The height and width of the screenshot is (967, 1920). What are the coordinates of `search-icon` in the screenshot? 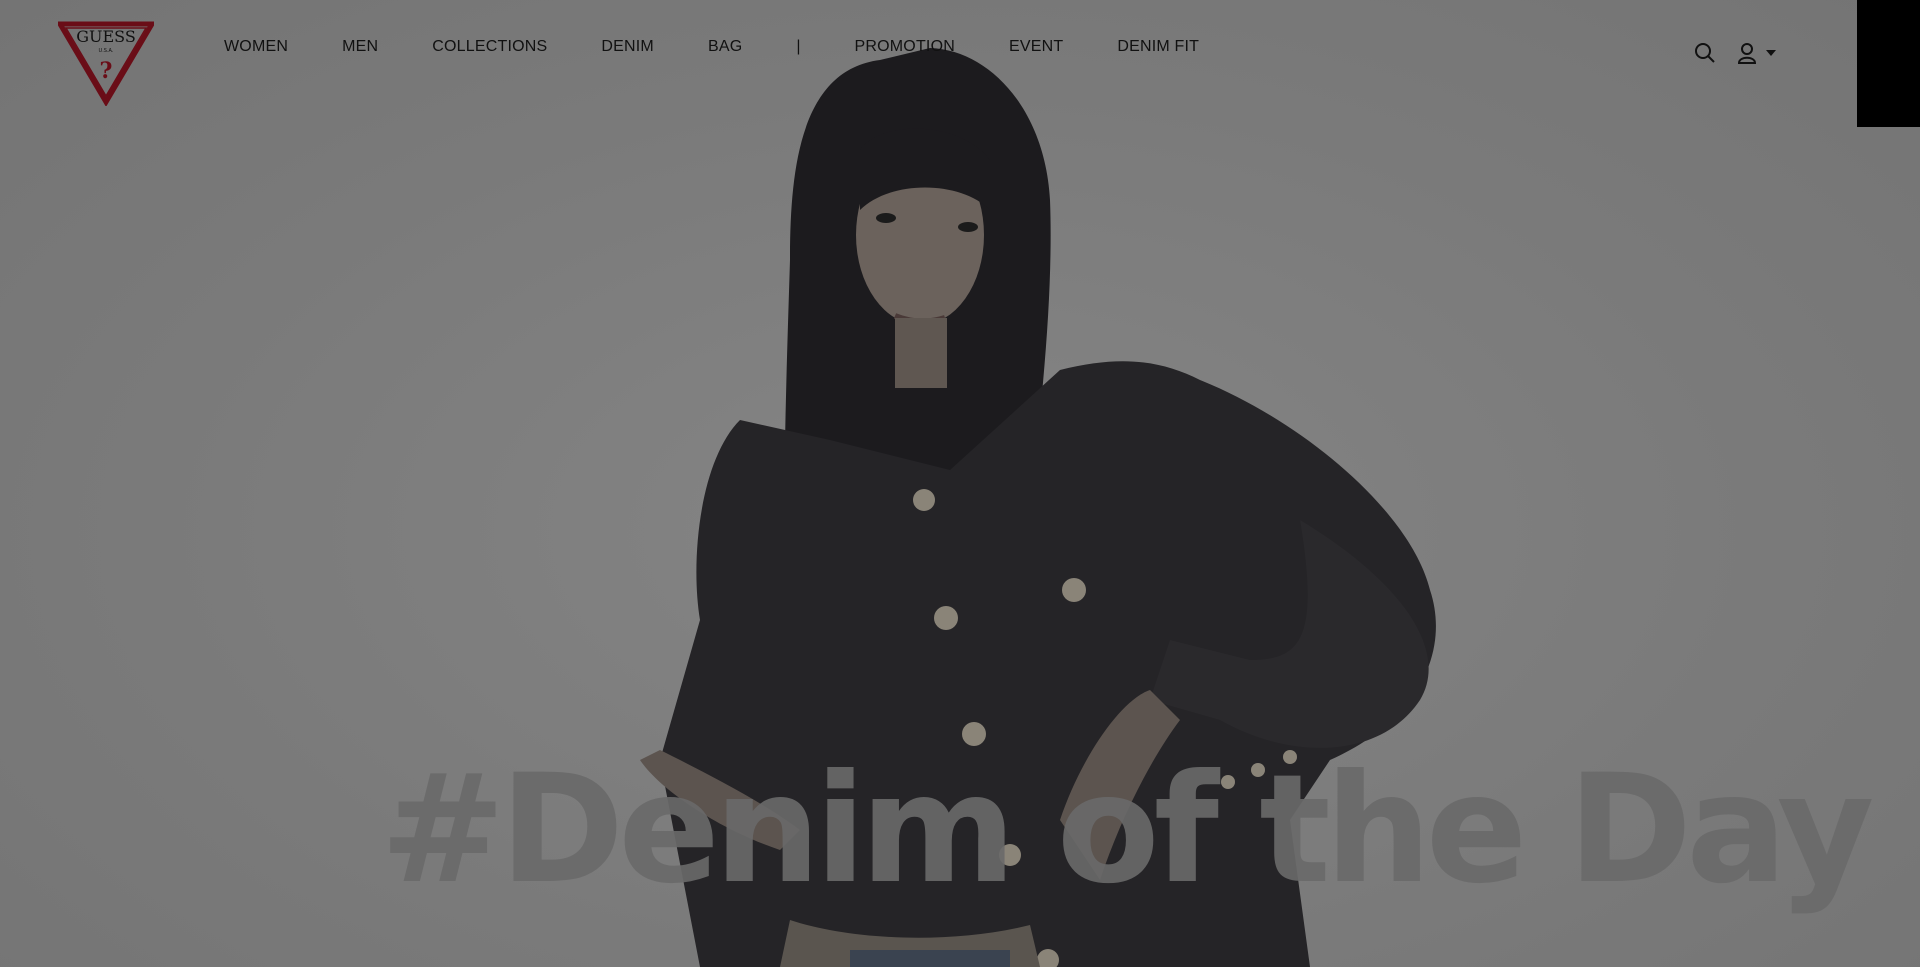 It's located at (1705, 53).